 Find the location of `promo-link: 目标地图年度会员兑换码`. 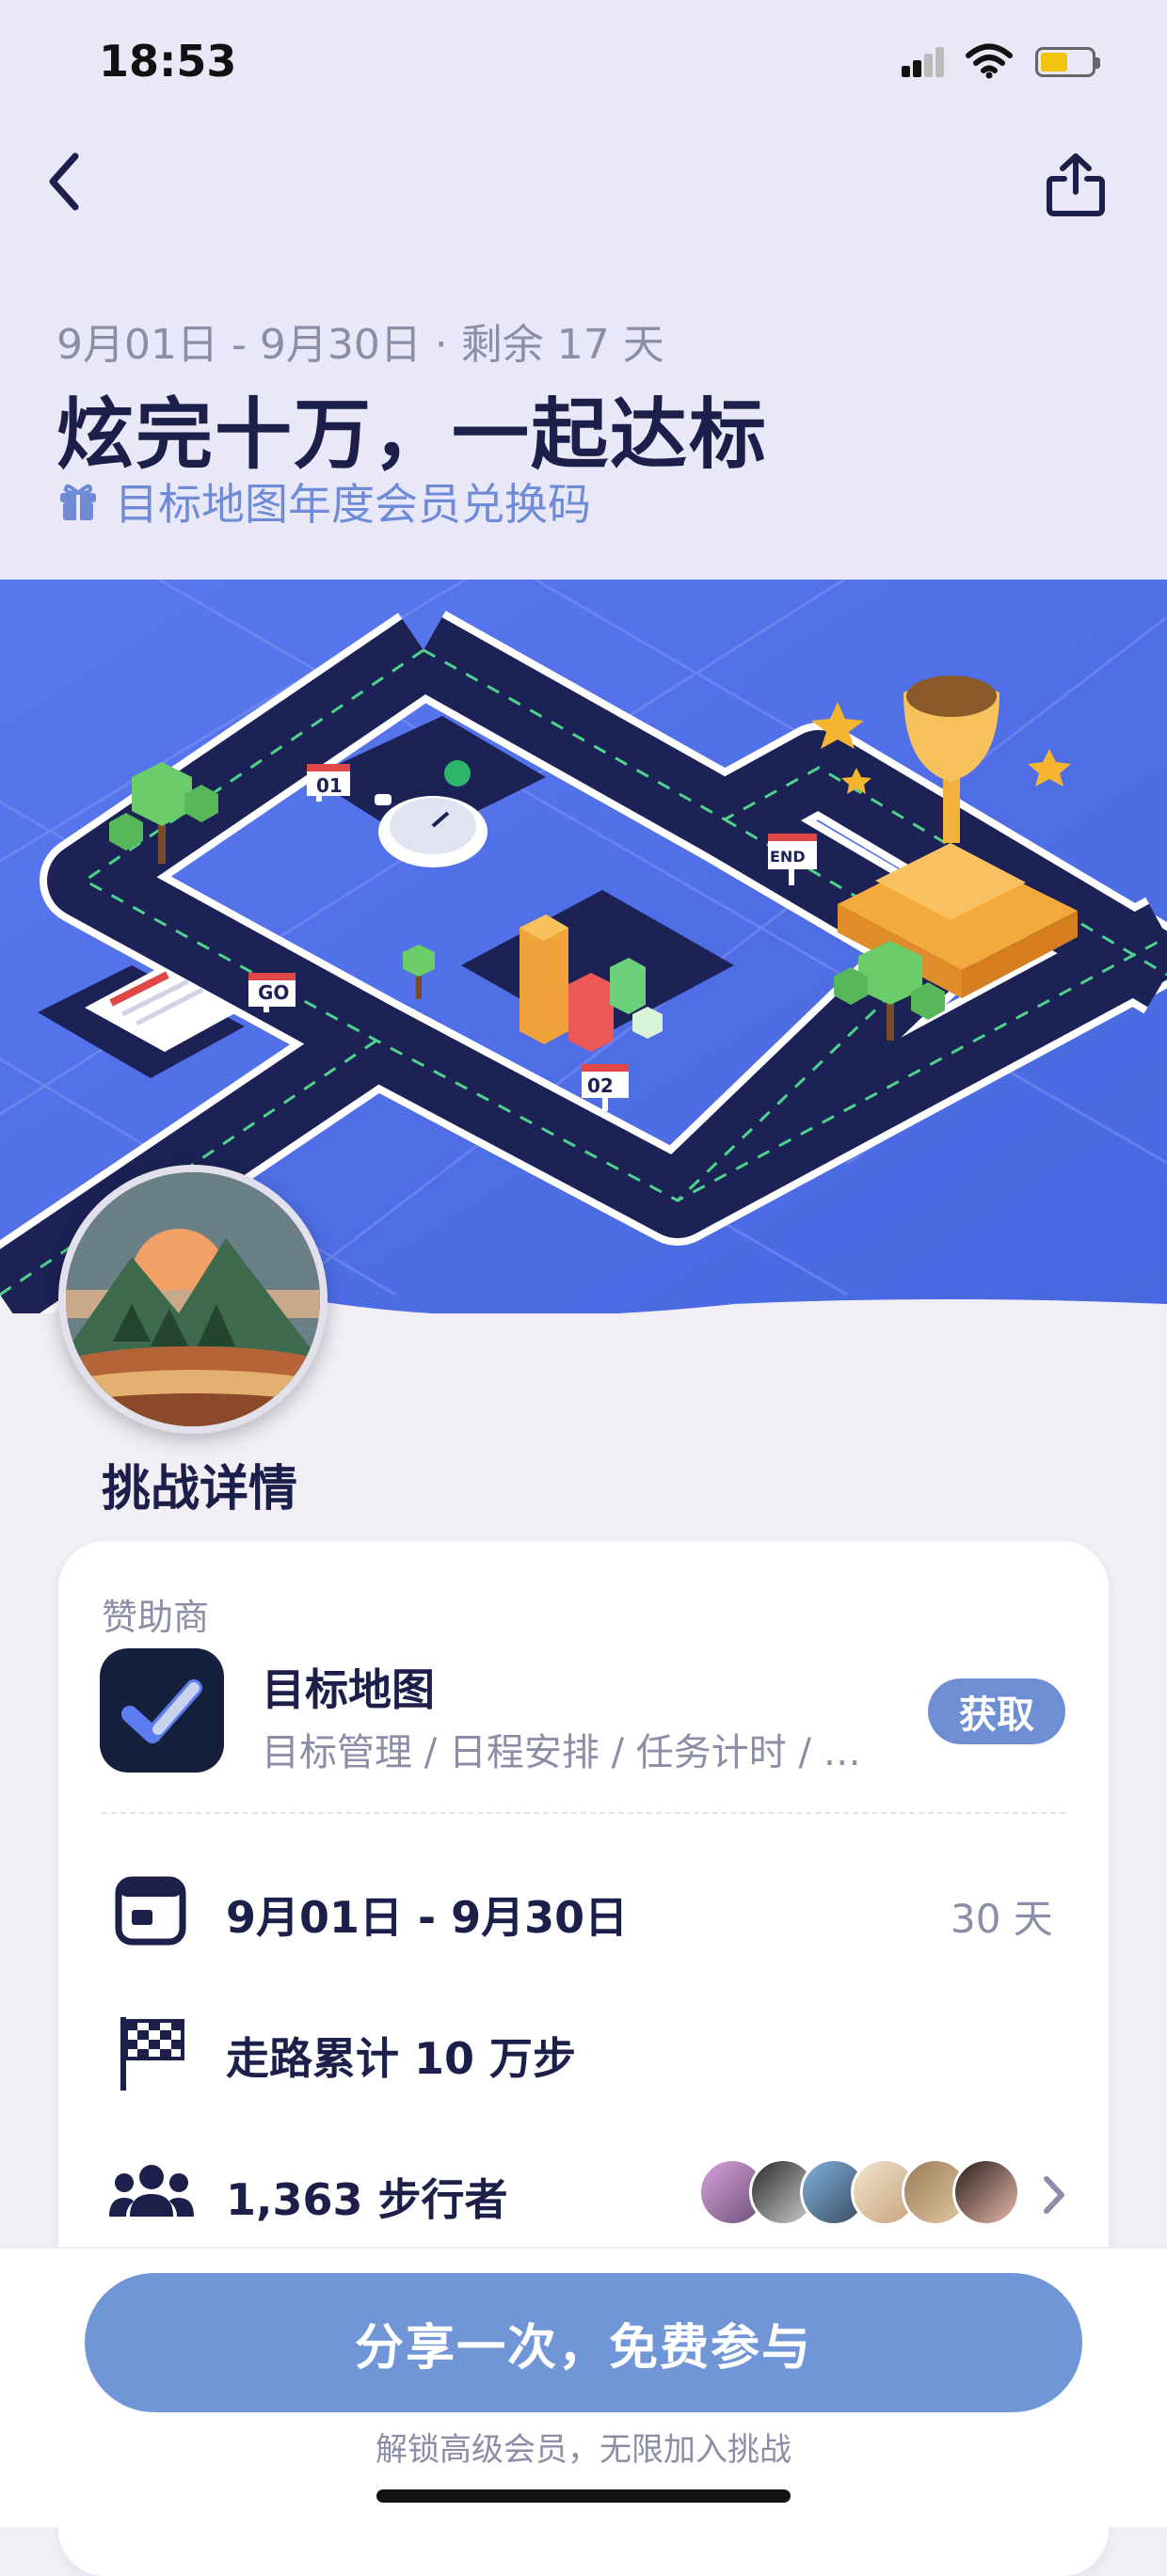

promo-link: 目标地图年度会员兑换码 is located at coordinates (323, 502).